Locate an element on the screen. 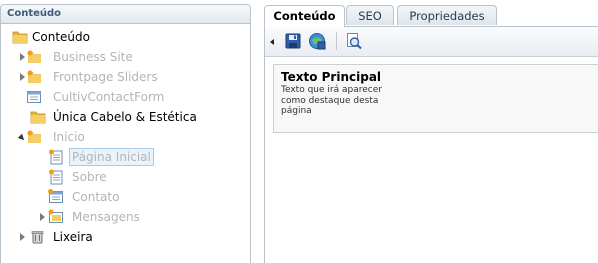 Image resolution: width=598 pixels, height=263 pixels. tree-item-label: Sobre is located at coordinates (89, 177).